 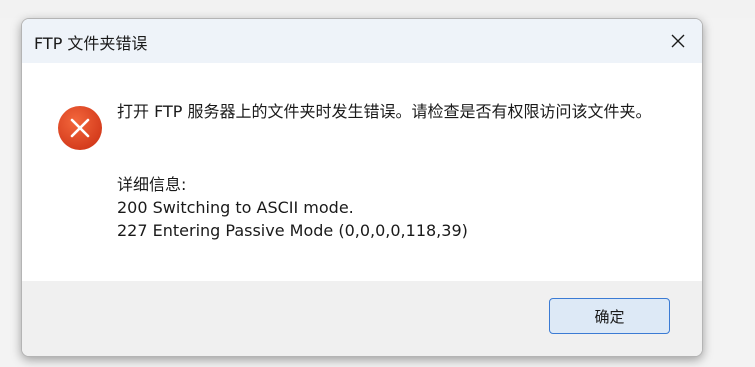 What do you see at coordinates (377, 9) in the screenshot?
I see `desktop-background` at bounding box center [377, 9].